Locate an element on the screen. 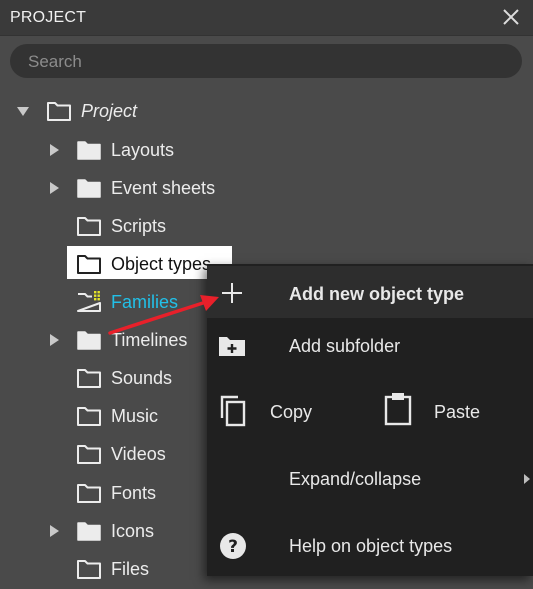  tree-item-scripts: Scripts is located at coordinates (150, 226).